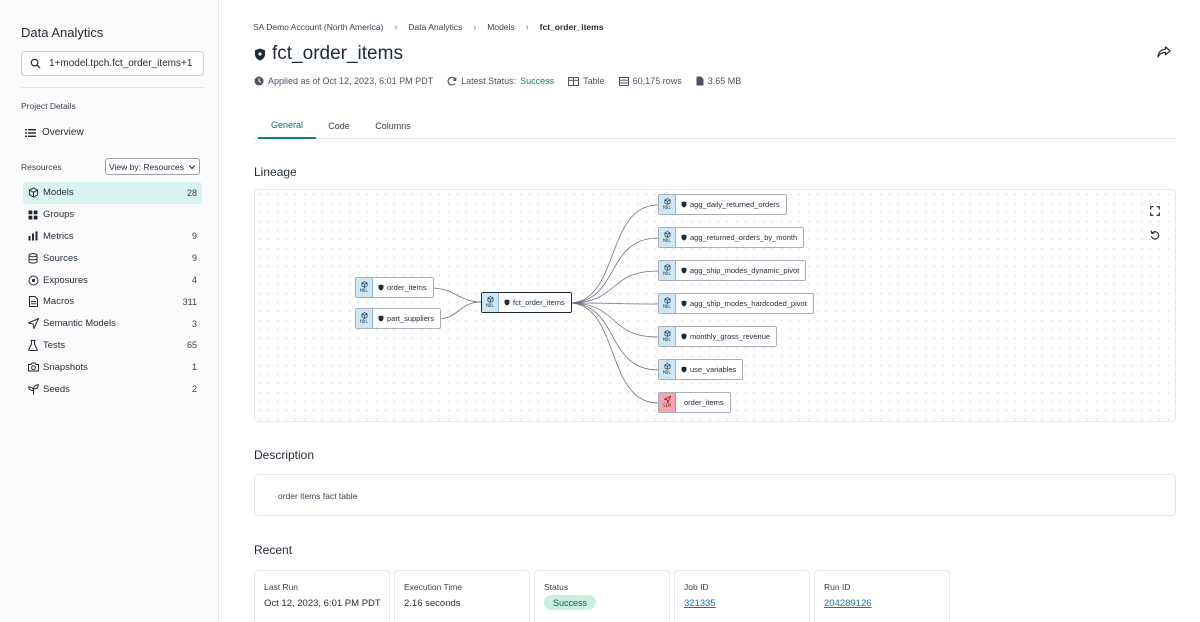  Describe the element at coordinates (59, 302) in the screenshot. I see `sidebar-item-label: Macros` at that location.